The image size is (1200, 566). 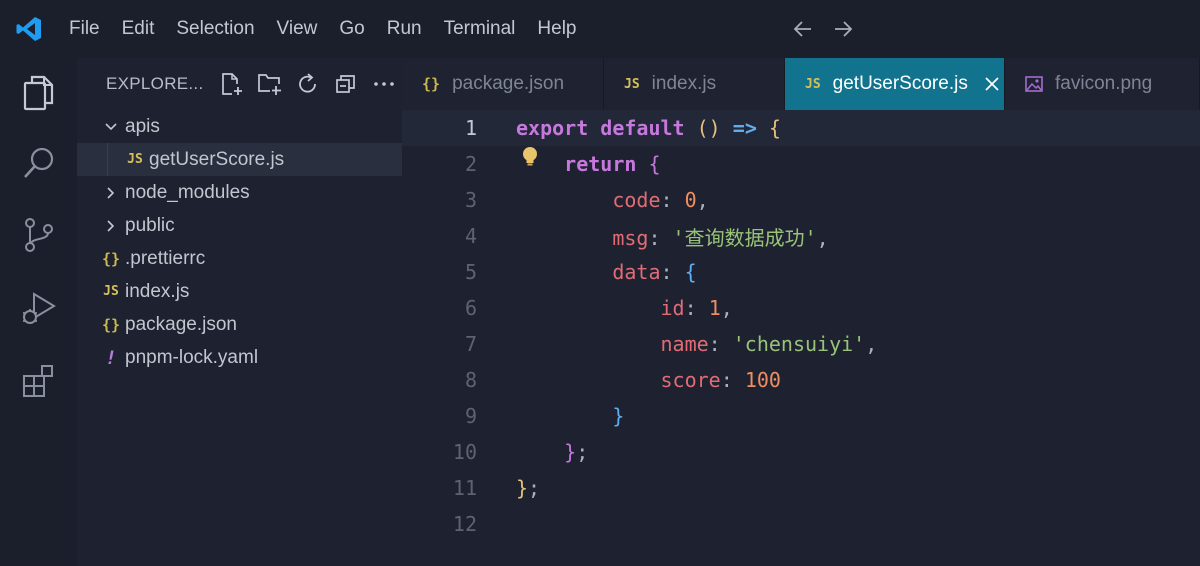 I want to click on title-bar: File Edit Selection View Go Run Terminal Help, so click(x=600, y=29).